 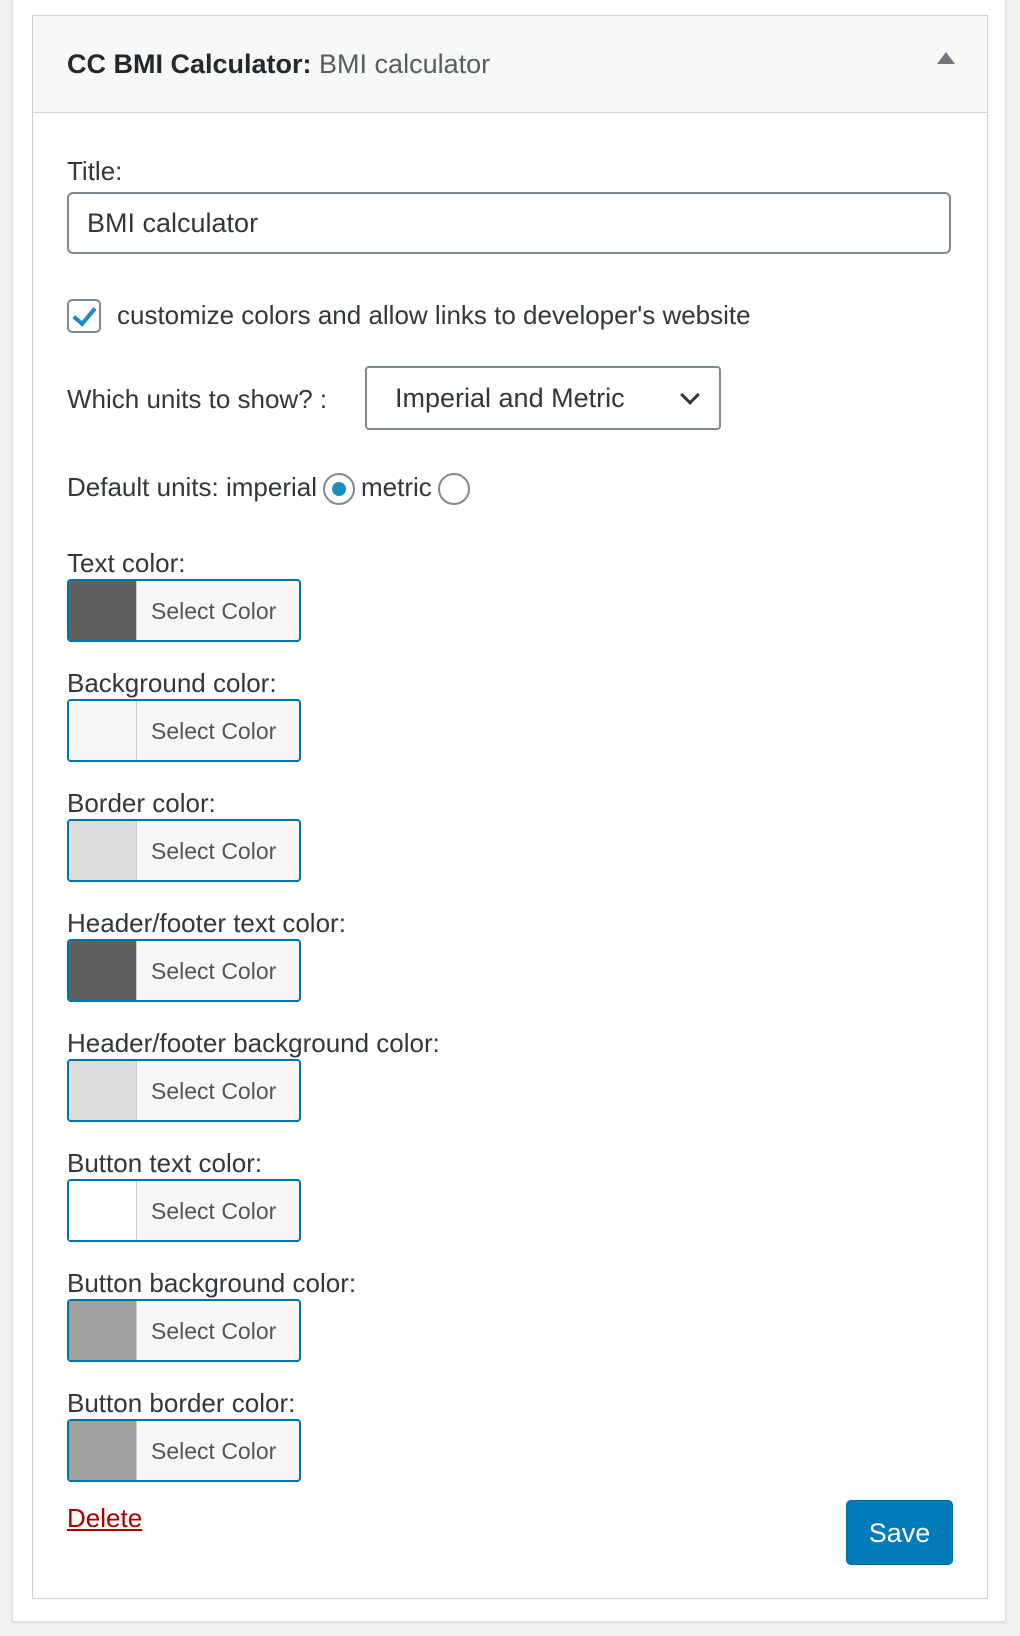 I want to click on color-label: Button border color:, so click(x=181, y=1403).